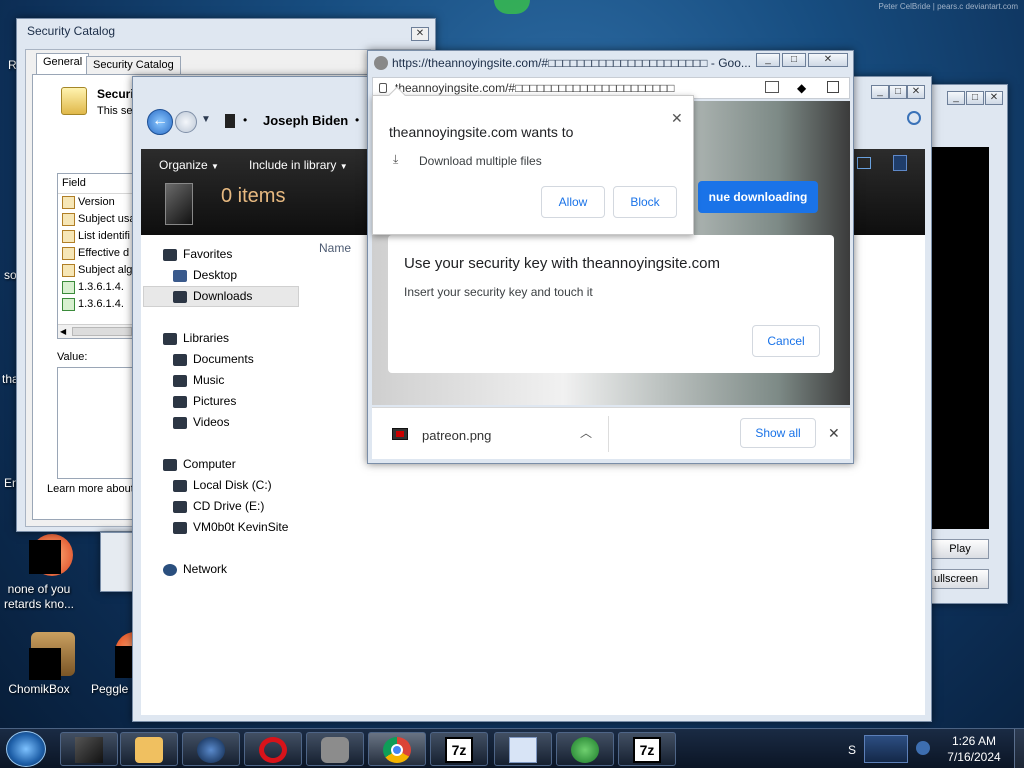 The height and width of the screenshot is (768, 1024). What do you see at coordinates (758, 197) in the screenshot?
I see `continue-downloading-button: nue downloading` at bounding box center [758, 197].